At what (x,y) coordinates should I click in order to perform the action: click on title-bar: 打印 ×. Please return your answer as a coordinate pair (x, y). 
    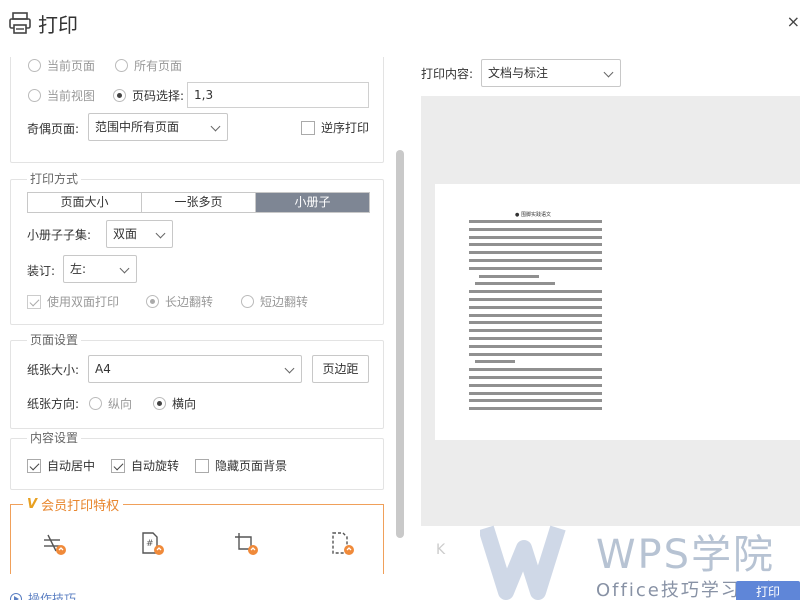
    Looking at the image, I should click on (400, 23).